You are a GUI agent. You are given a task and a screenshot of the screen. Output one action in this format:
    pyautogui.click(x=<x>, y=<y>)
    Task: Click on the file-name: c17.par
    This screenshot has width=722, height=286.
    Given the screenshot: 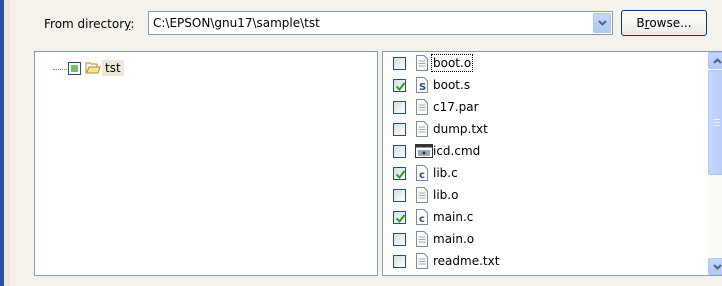 What is the action you would take?
    pyautogui.click(x=456, y=107)
    